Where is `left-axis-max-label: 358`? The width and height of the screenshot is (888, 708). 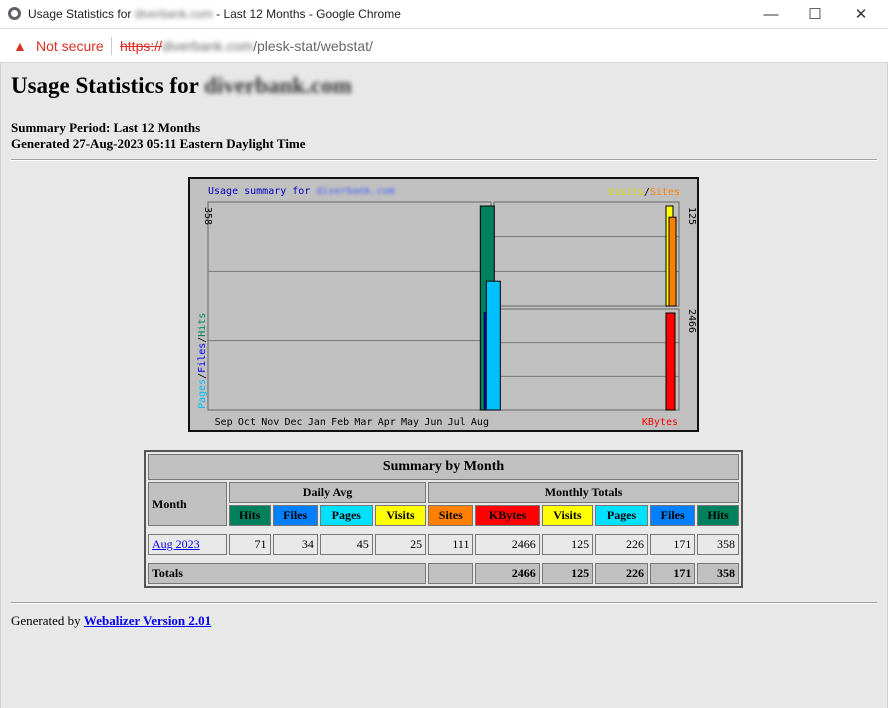
left-axis-max-label: 358 is located at coordinates (207, 216).